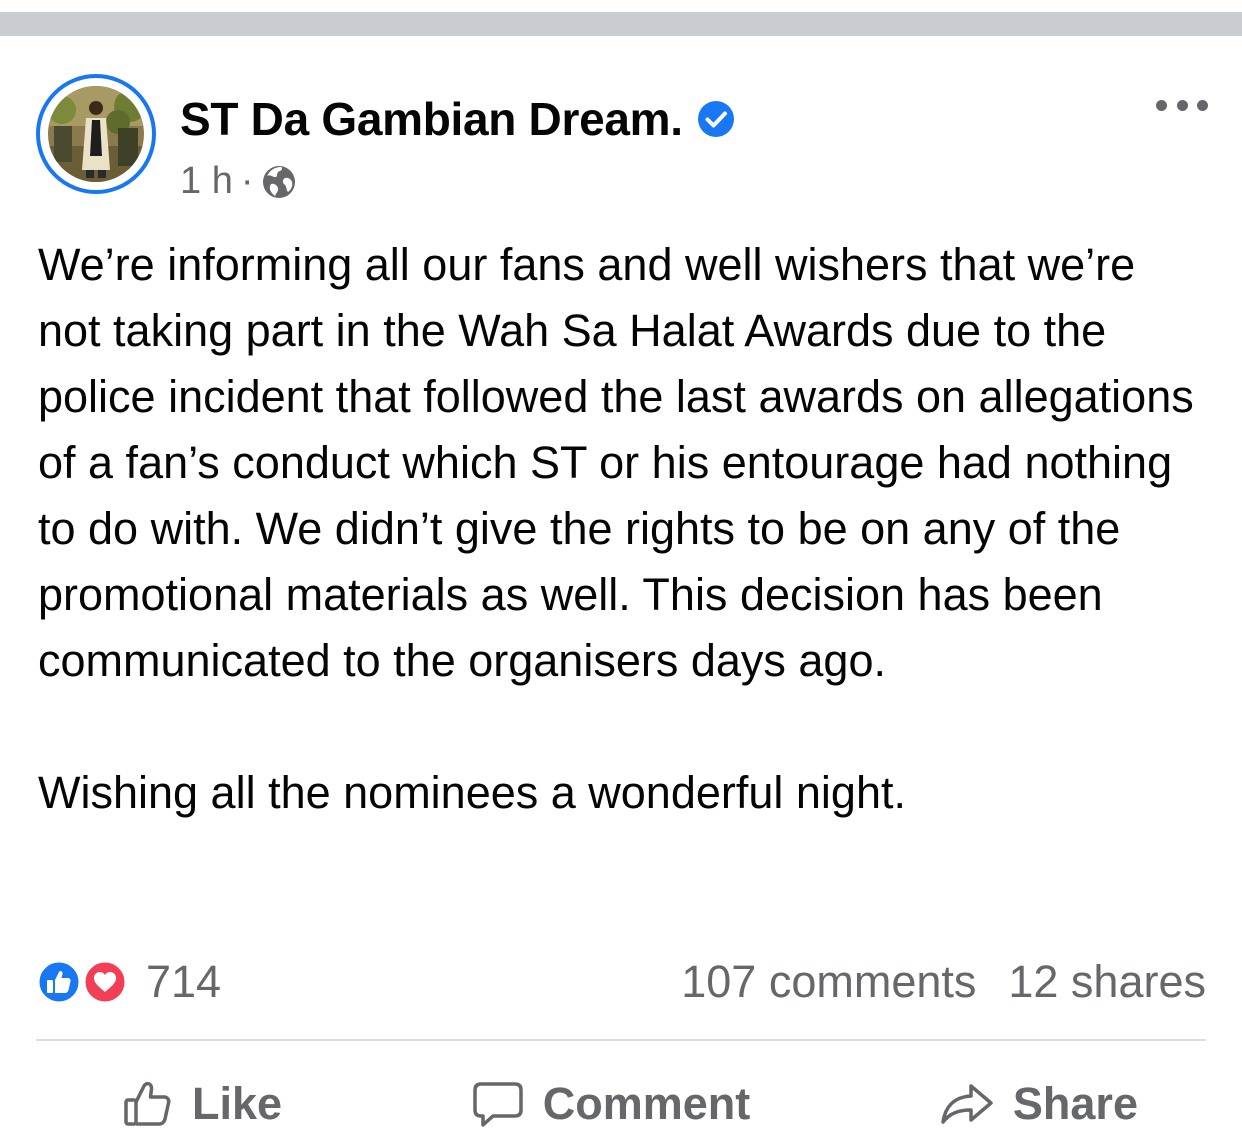 The image size is (1242, 1139). I want to click on author-row: ST Da Gambian Dream., so click(457, 119).